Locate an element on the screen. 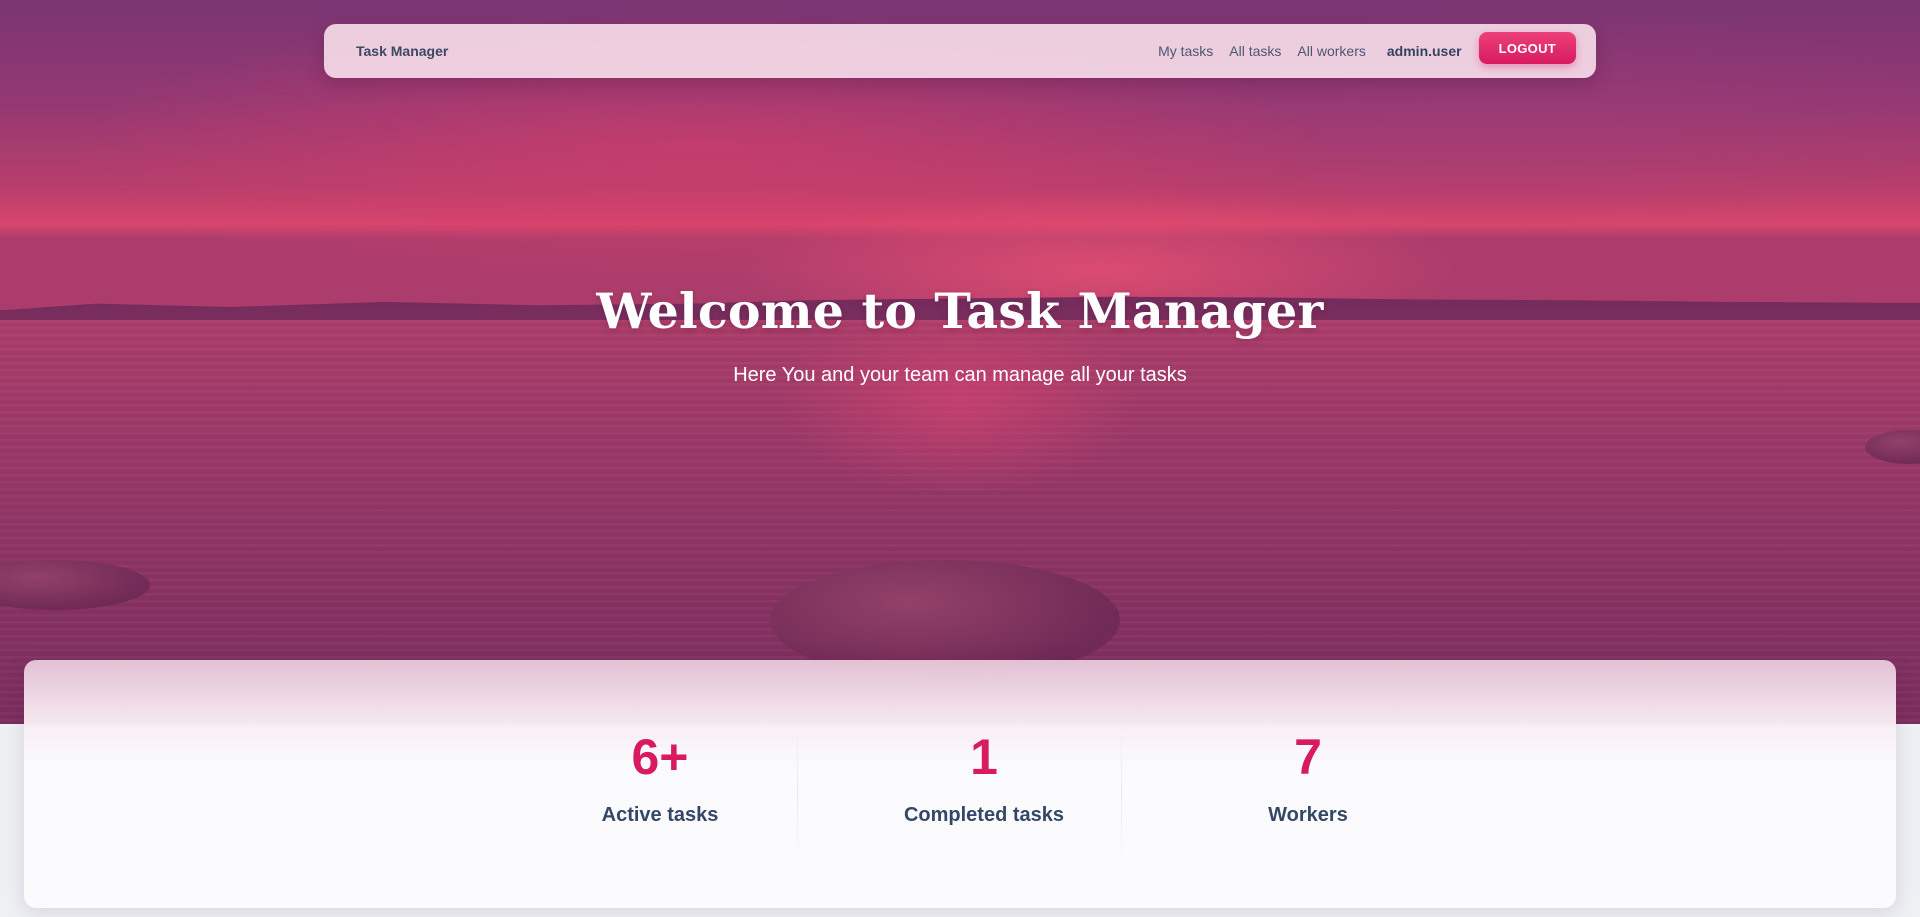  stat-workers: 7 Workers is located at coordinates (1308, 784).